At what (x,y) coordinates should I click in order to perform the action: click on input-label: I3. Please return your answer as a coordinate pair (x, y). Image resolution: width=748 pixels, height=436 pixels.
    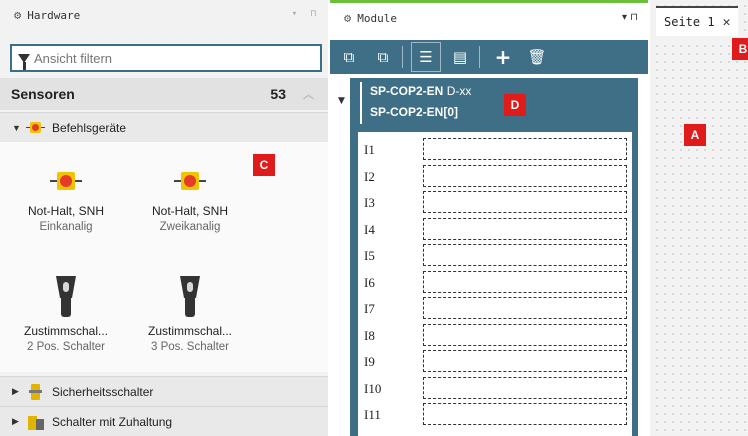
    Looking at the image, I should click on (369, 202).